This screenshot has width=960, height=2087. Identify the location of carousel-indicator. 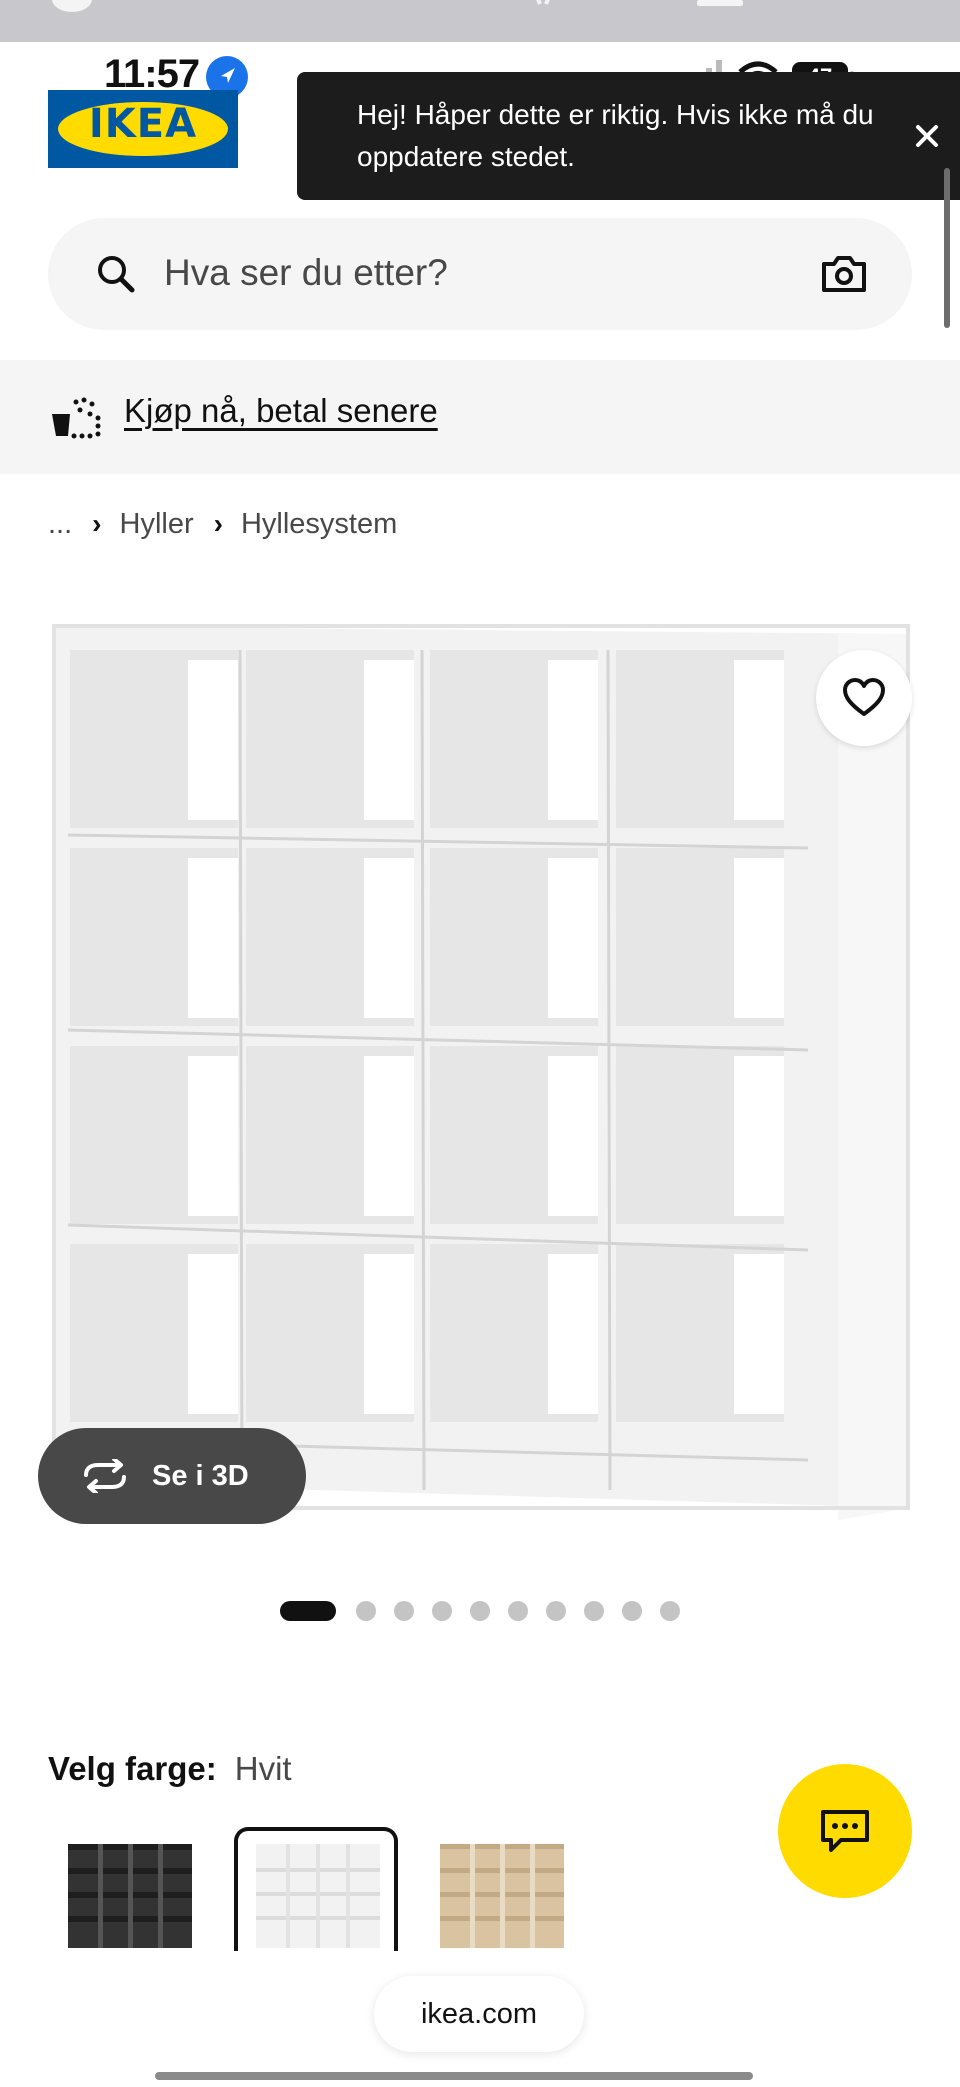
(489, 1611).